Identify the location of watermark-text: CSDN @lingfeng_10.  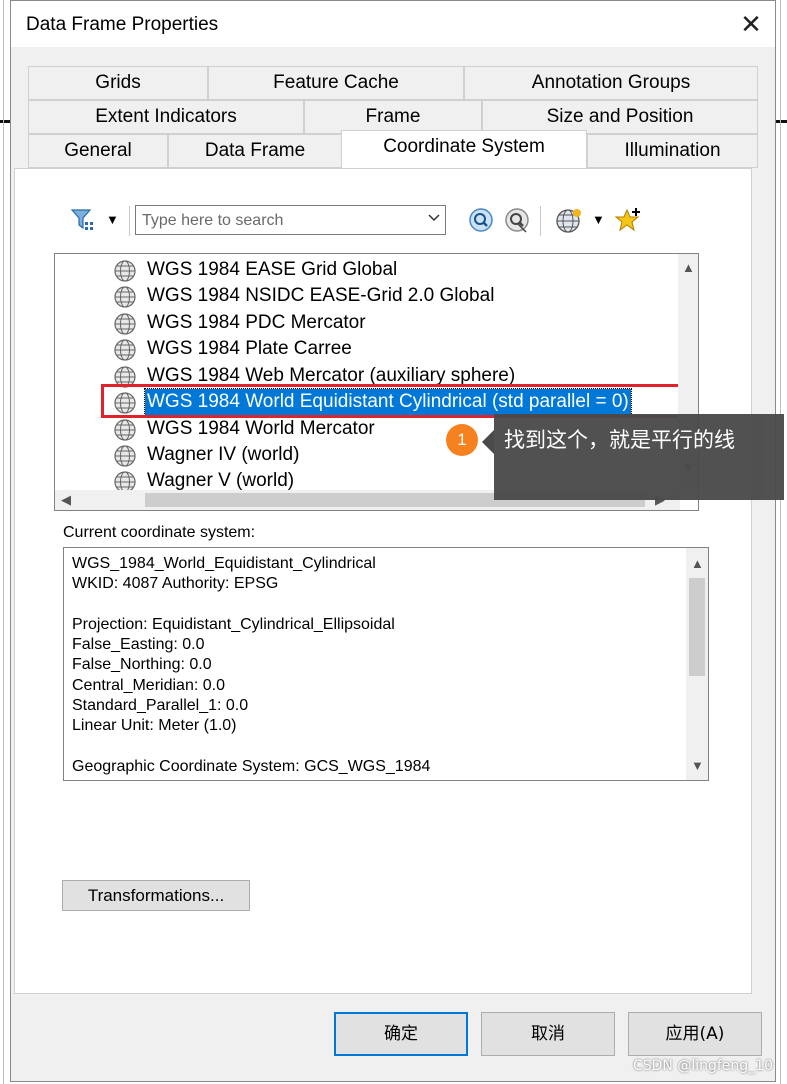
(702, 1066).